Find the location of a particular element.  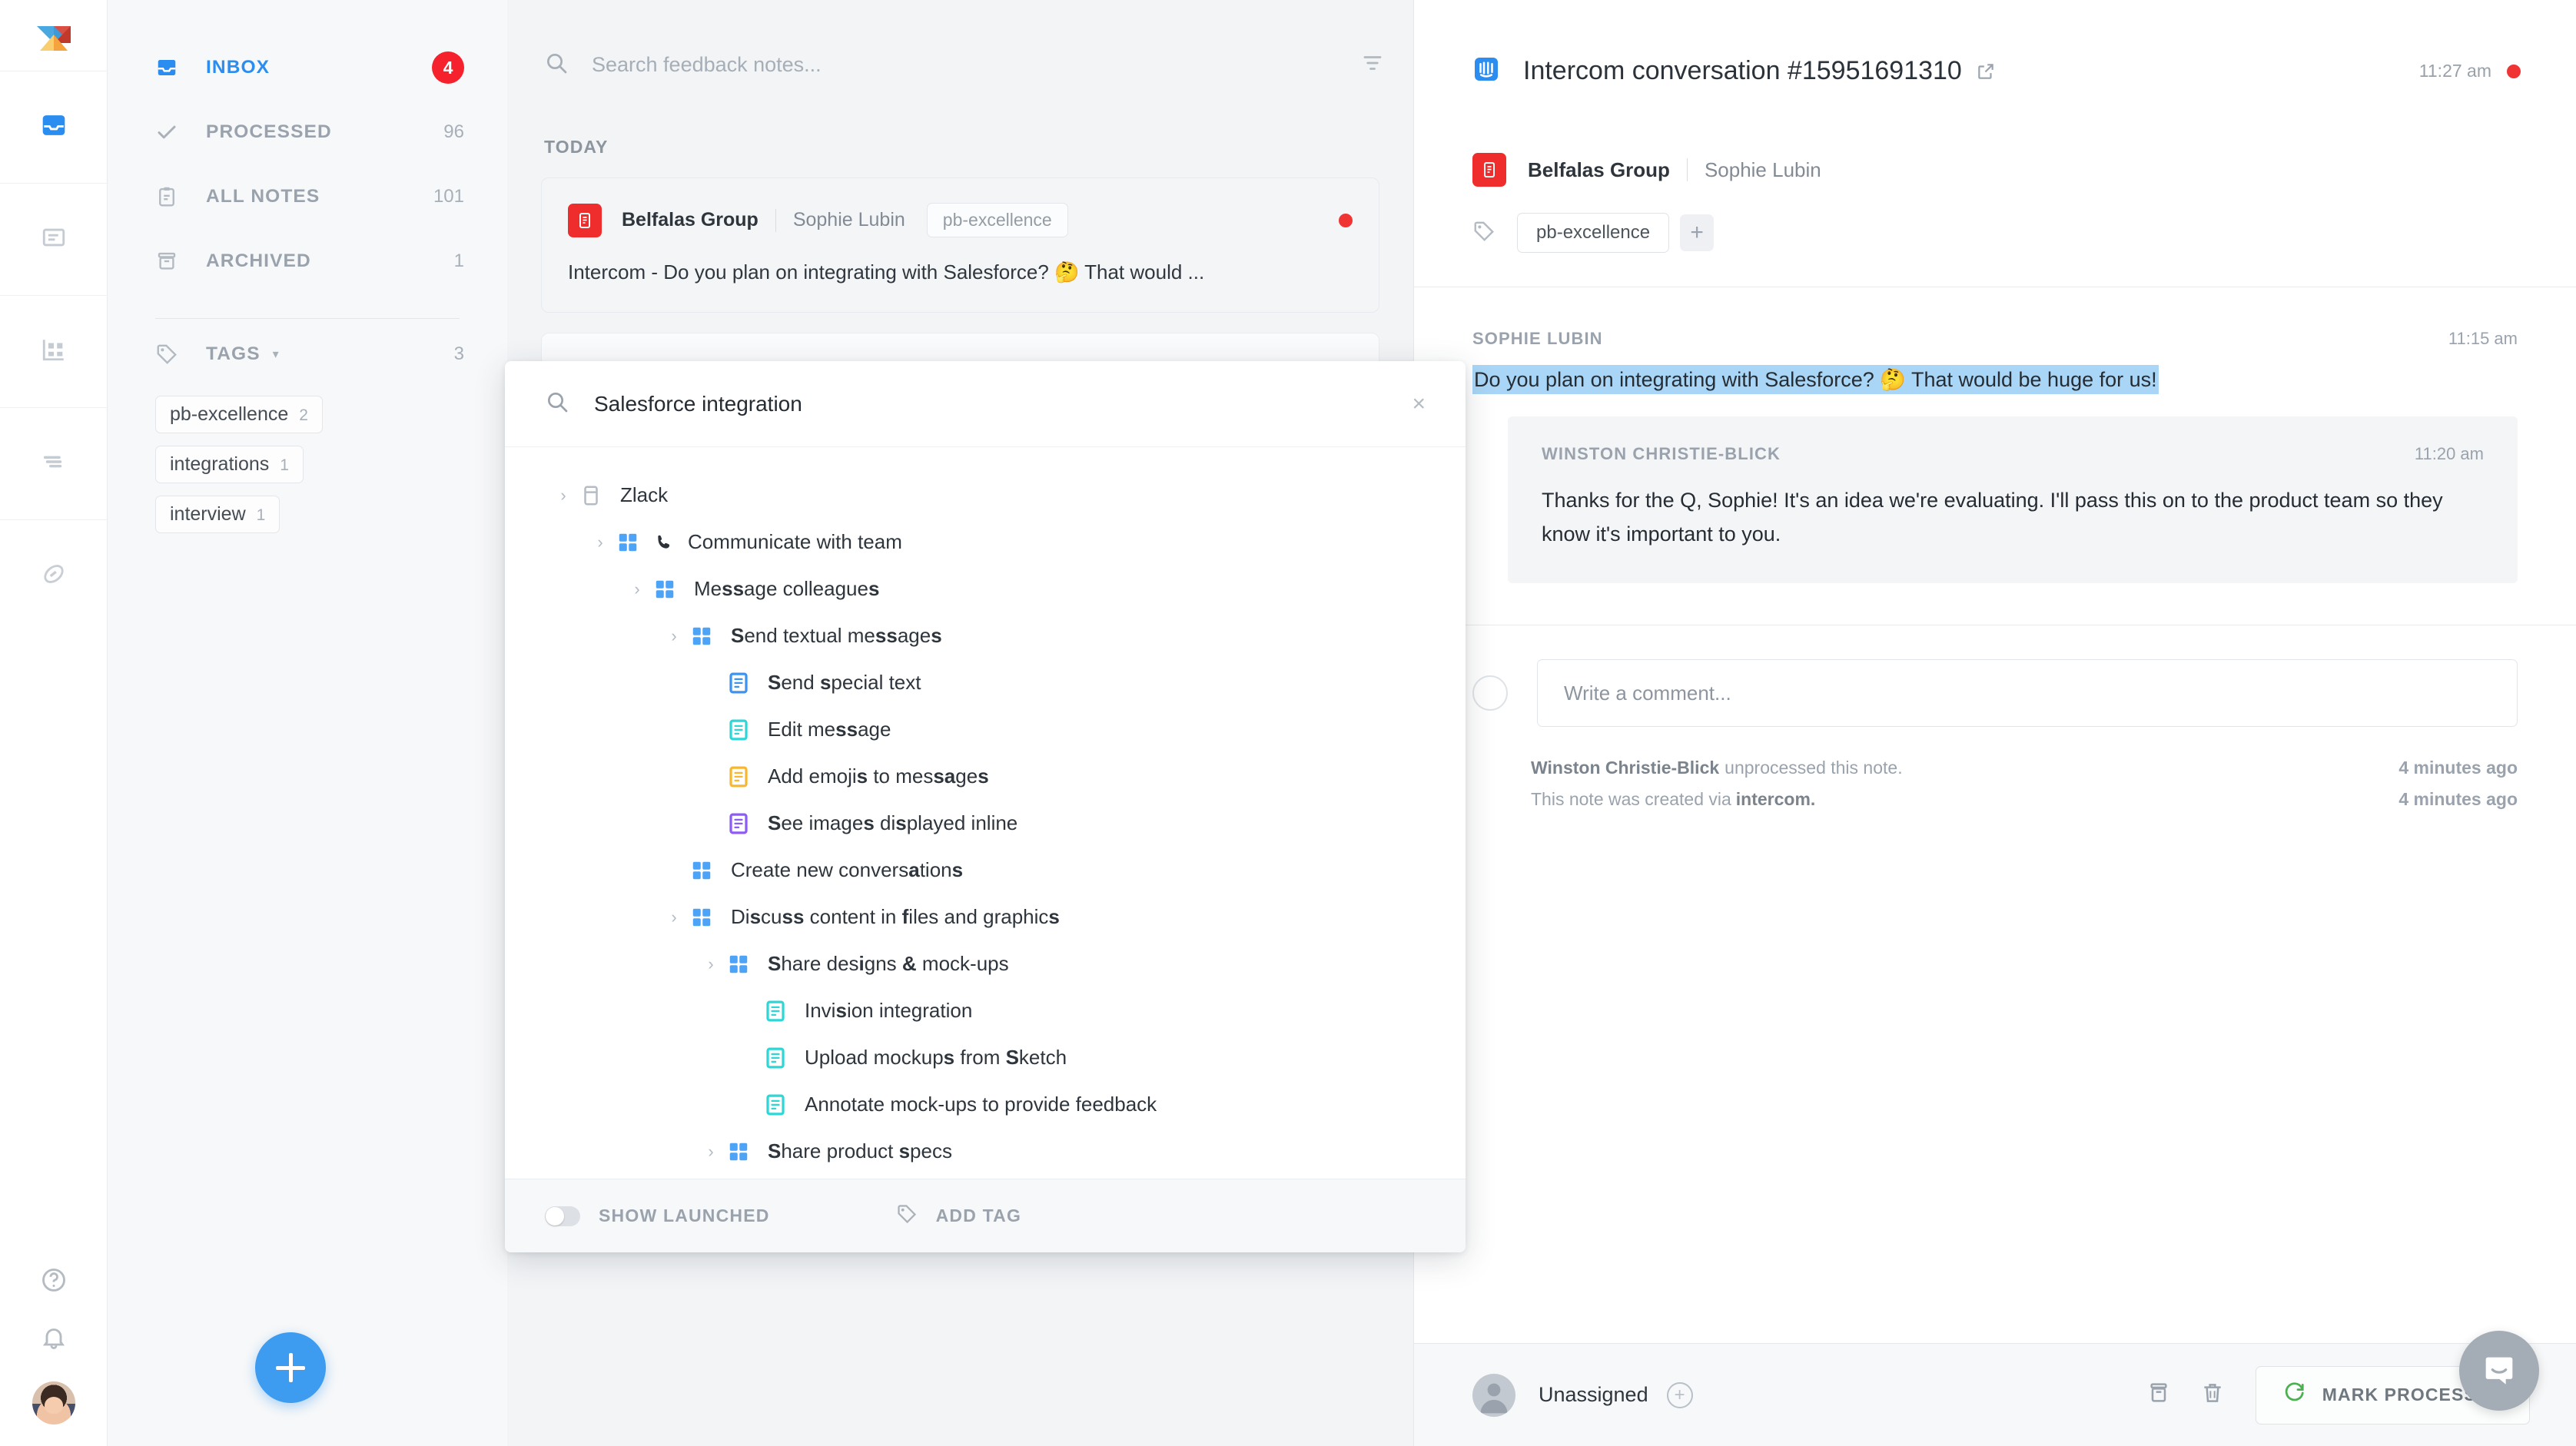

feature-tree-row: ›Invision integration is located at coordinates (985, 1010).